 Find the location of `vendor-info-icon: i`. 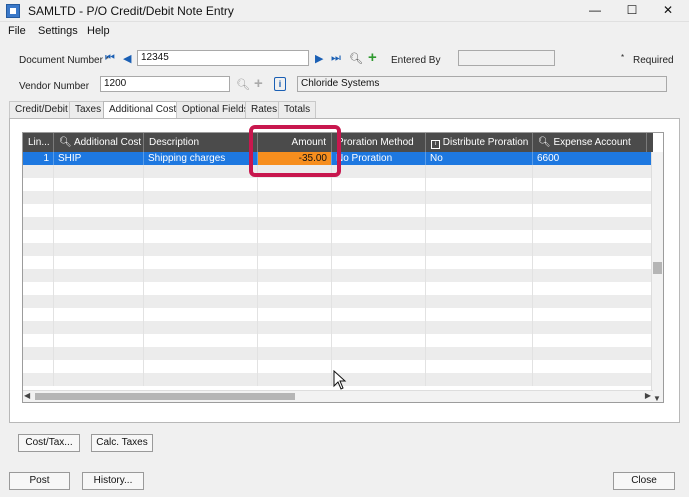

vendor-info-icon: i is located at coordinates (280, 84).